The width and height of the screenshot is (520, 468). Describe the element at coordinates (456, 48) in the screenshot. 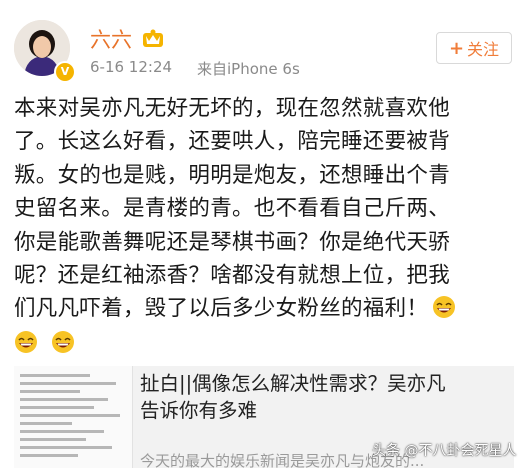

I see `plus-icon: +` at that location.